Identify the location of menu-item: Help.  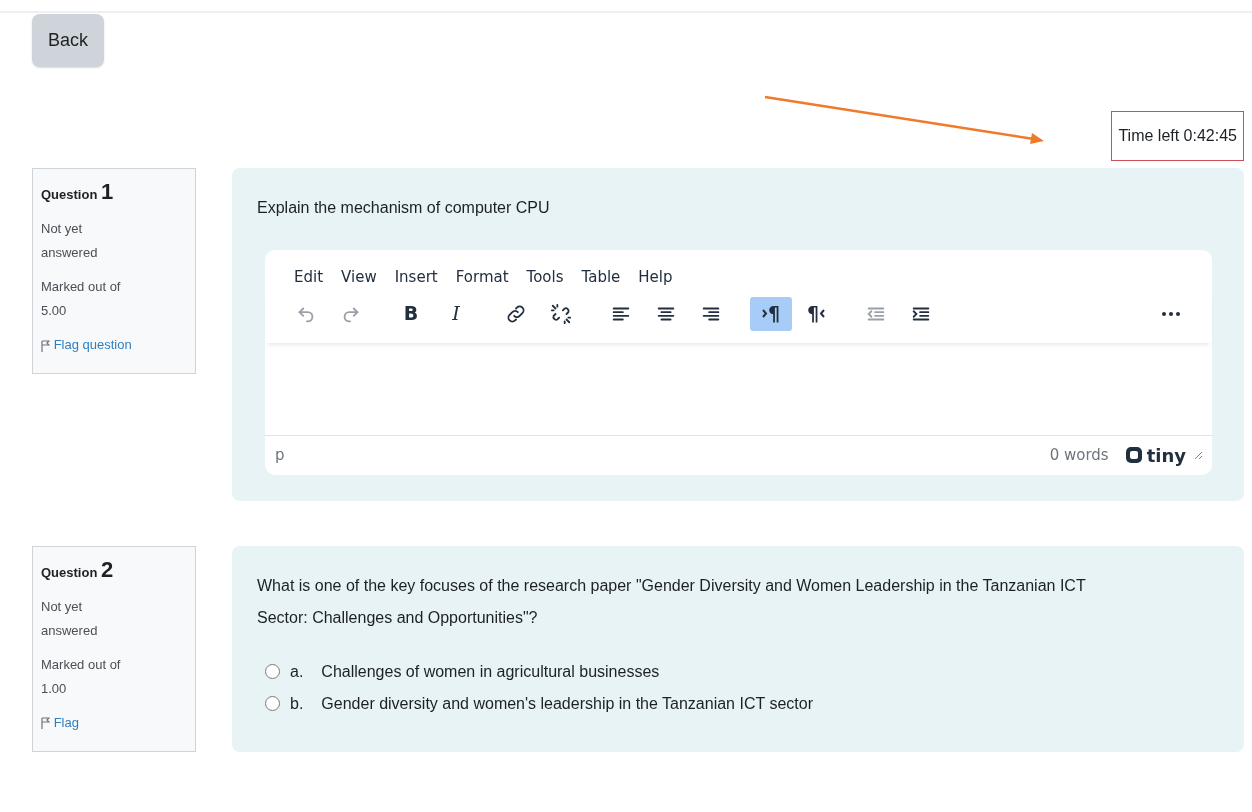
(655, 277).